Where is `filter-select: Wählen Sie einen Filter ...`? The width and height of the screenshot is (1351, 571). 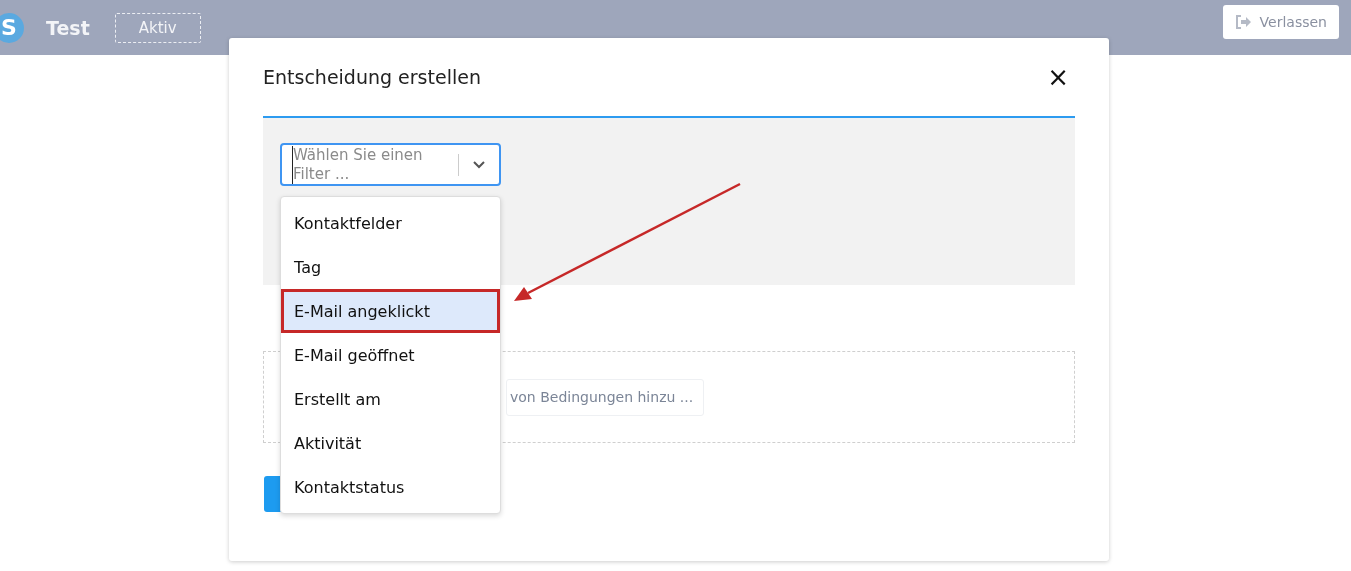 filter-select: Wählen Sie einen Filter ... is located at coordinates (390, 164).